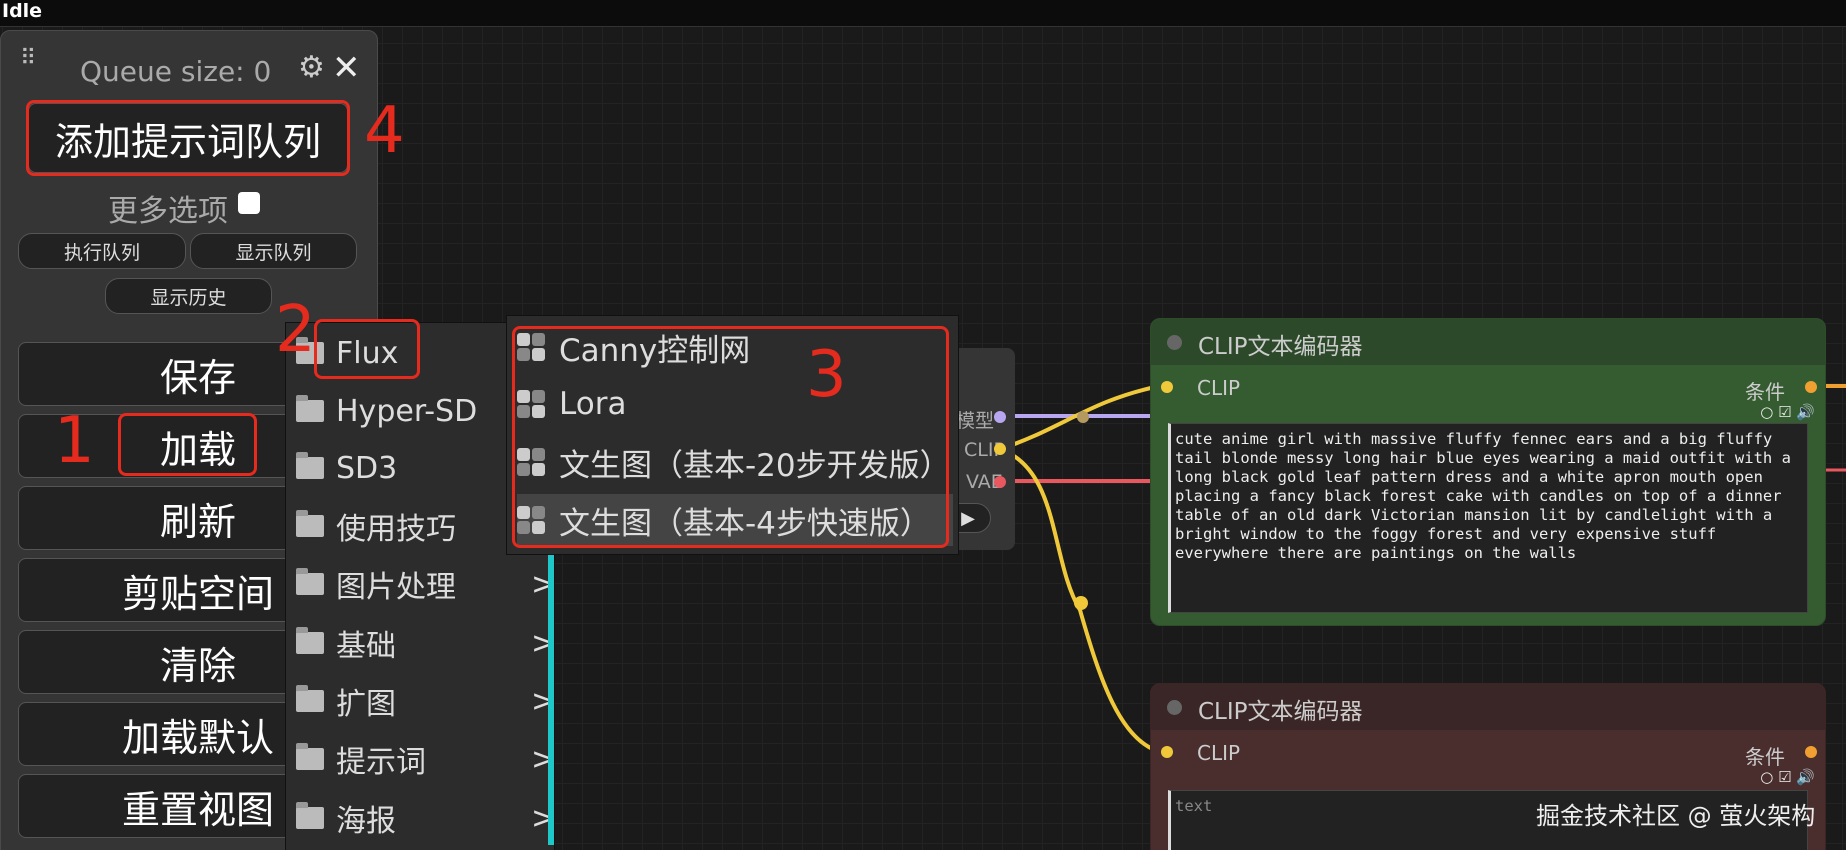 The image size is (1846, 850). I want to click on menu-item-label: 提示词, so click(381, 762).